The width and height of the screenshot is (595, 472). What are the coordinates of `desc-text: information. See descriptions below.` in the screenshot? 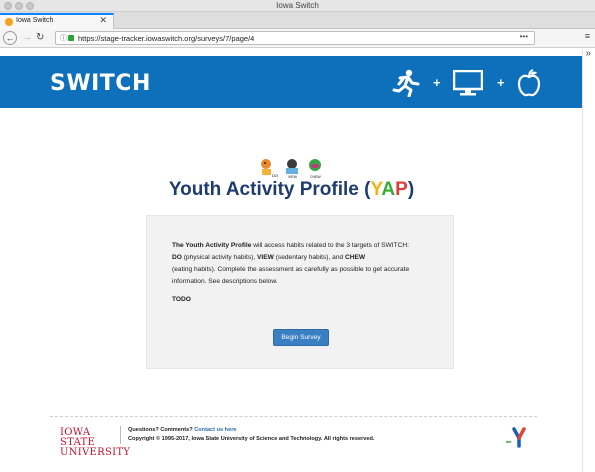 It's located at (225, 281).